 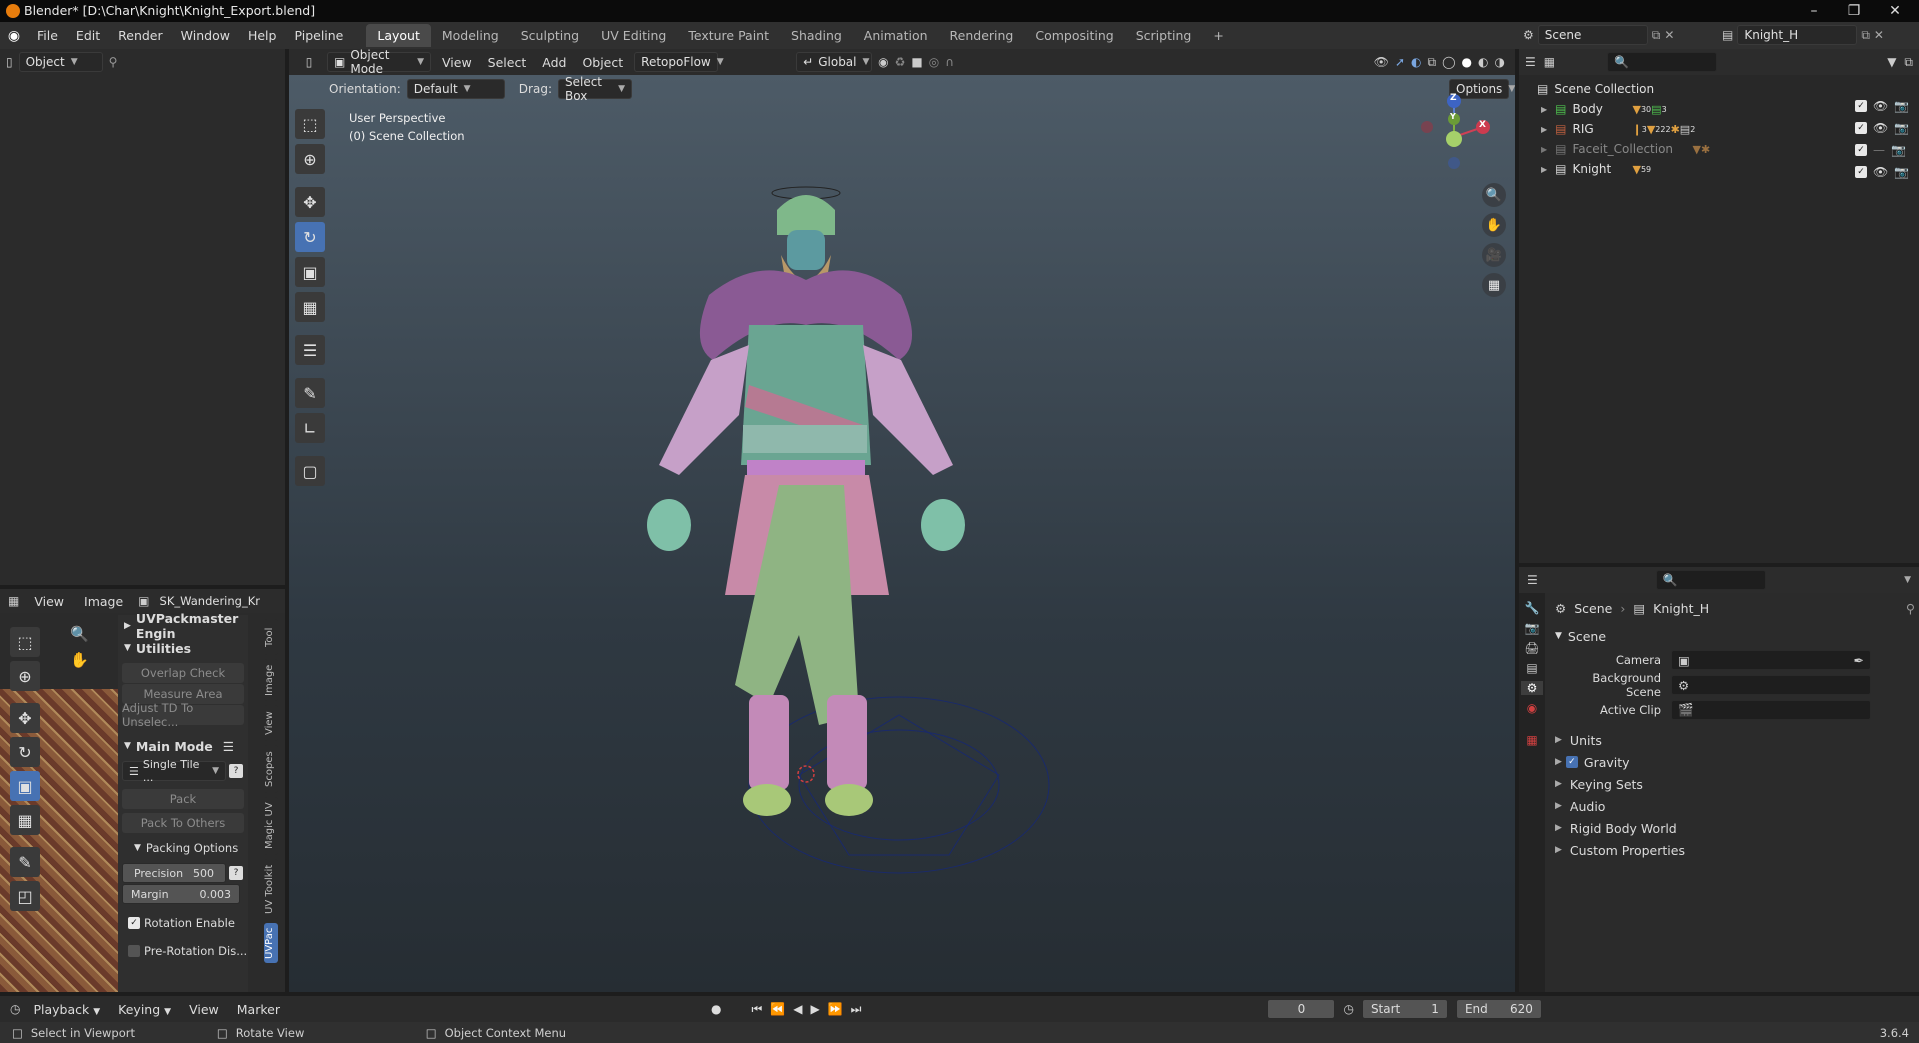 What do you see at coordinates (728, 35) in the screenshot?
I see `tab-texture-paint: Texture Paint` at bounding box center [728, 35].